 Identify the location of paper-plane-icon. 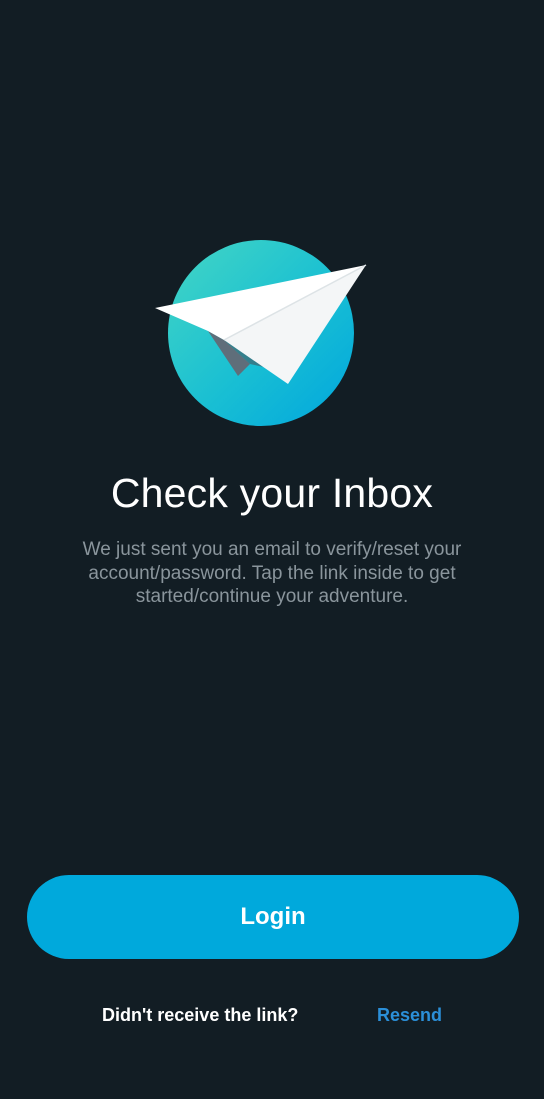
(261, 333).